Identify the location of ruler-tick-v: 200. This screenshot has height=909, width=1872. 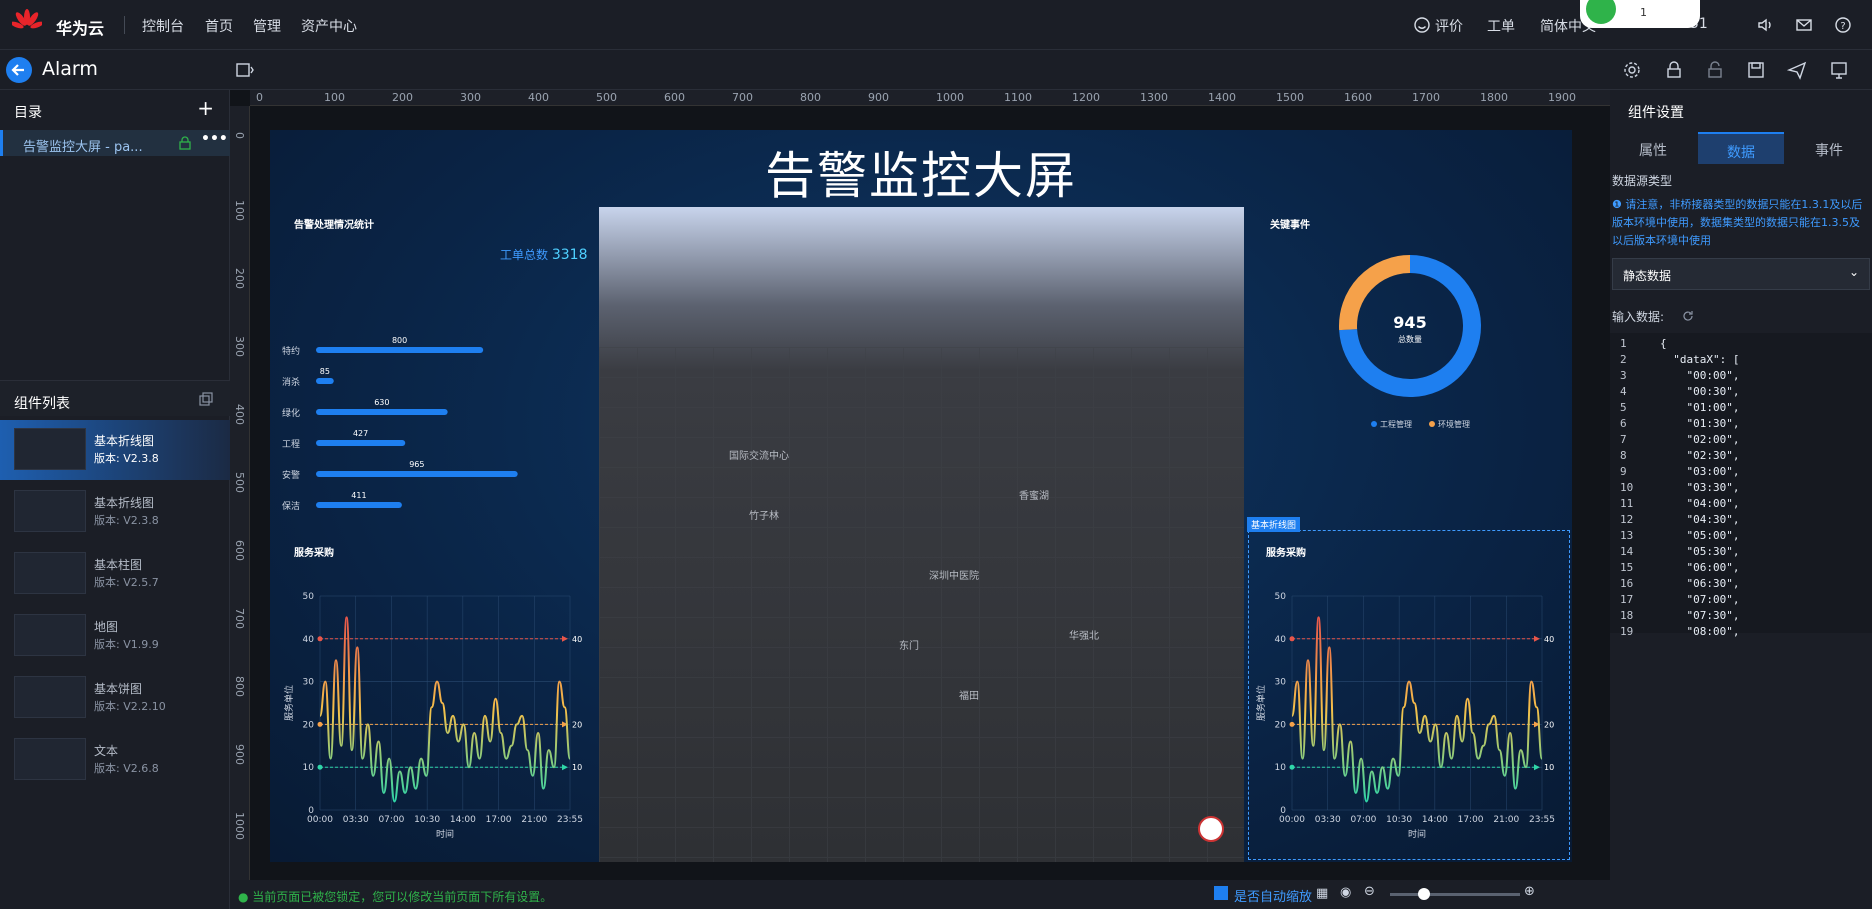
(239, 278).